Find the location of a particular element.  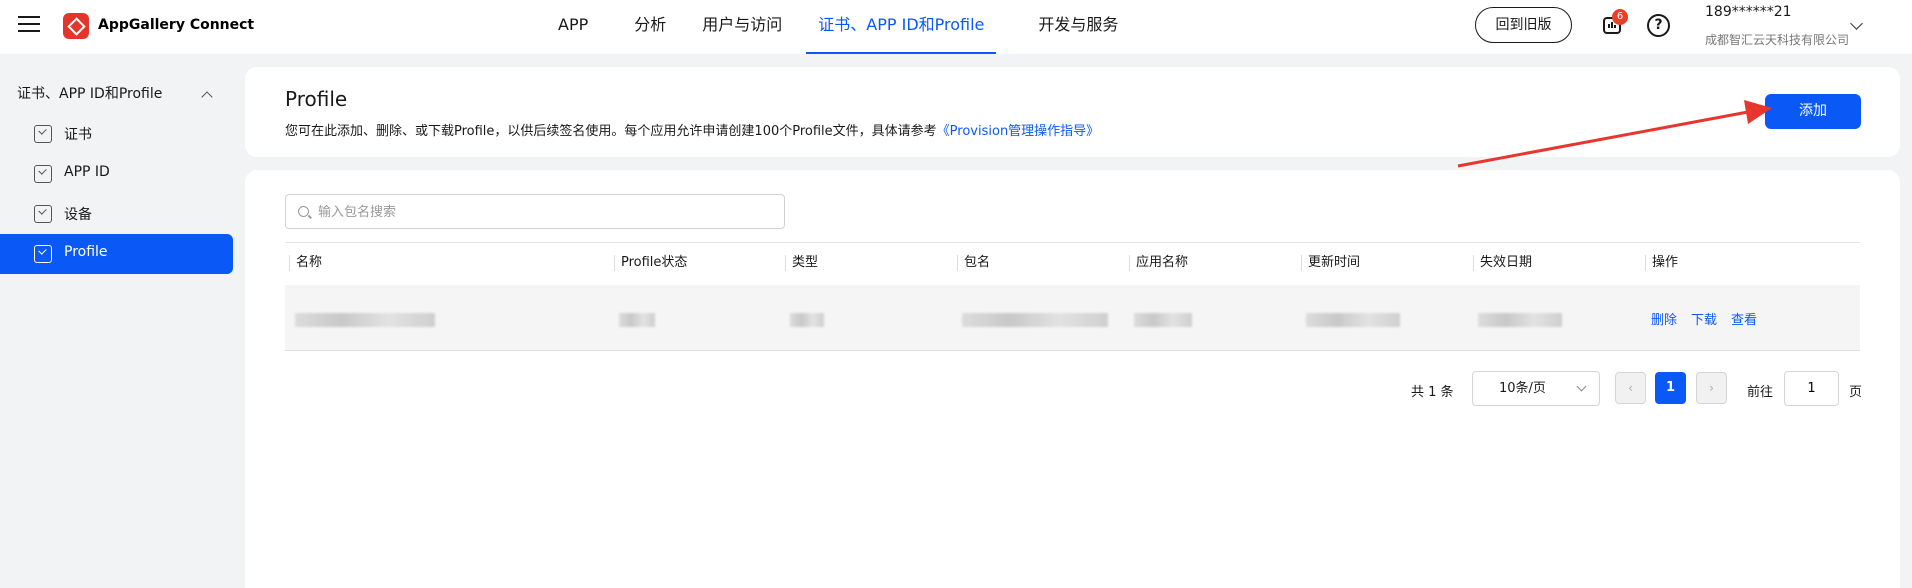

nav-app: APP is located at coordinates (573, 27).